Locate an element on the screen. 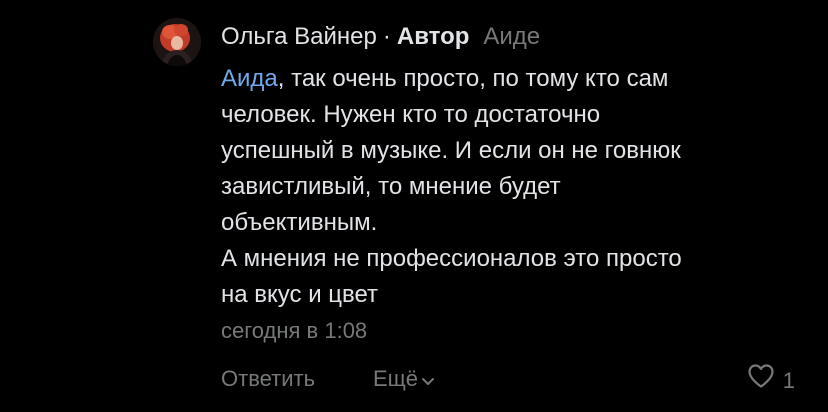 The height and width of the screenshot is (412, 828). chevron-down-icon is located at coordinates (428, 379).